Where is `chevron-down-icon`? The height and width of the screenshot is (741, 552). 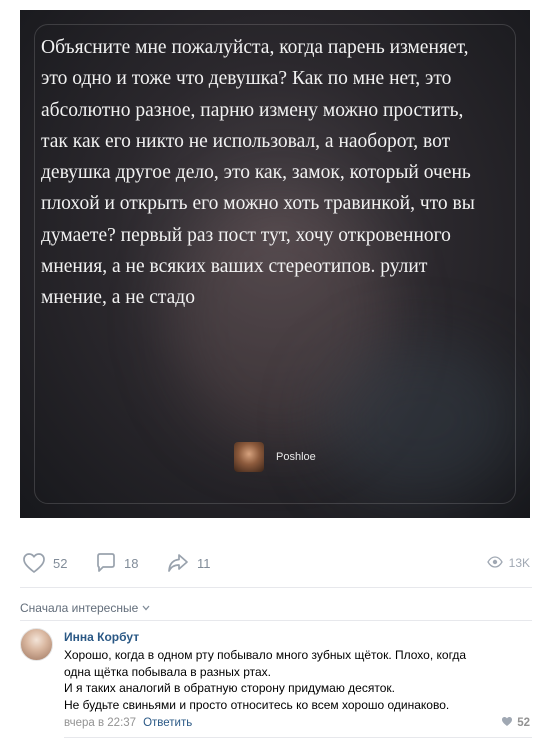 chevron-down-icon is located at coordinates (146, 608).